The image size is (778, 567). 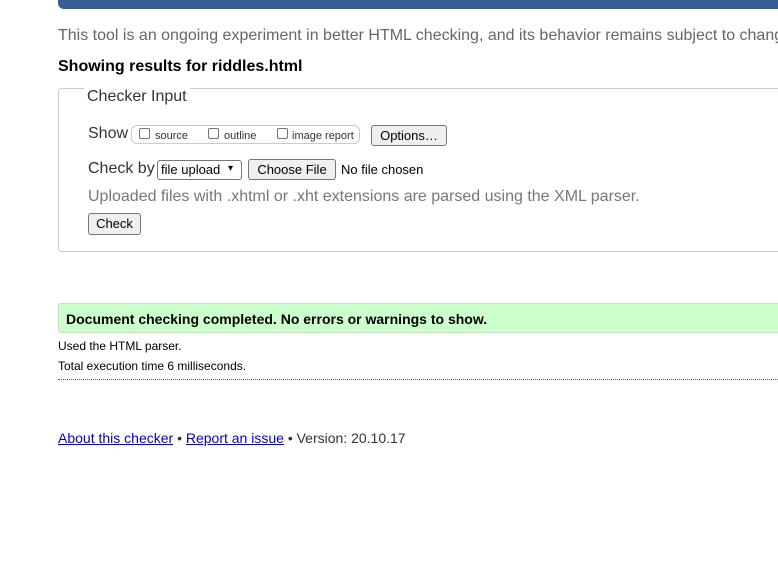 I want to click on outline-checkbox-label: outline, so click(x=240, y=136).